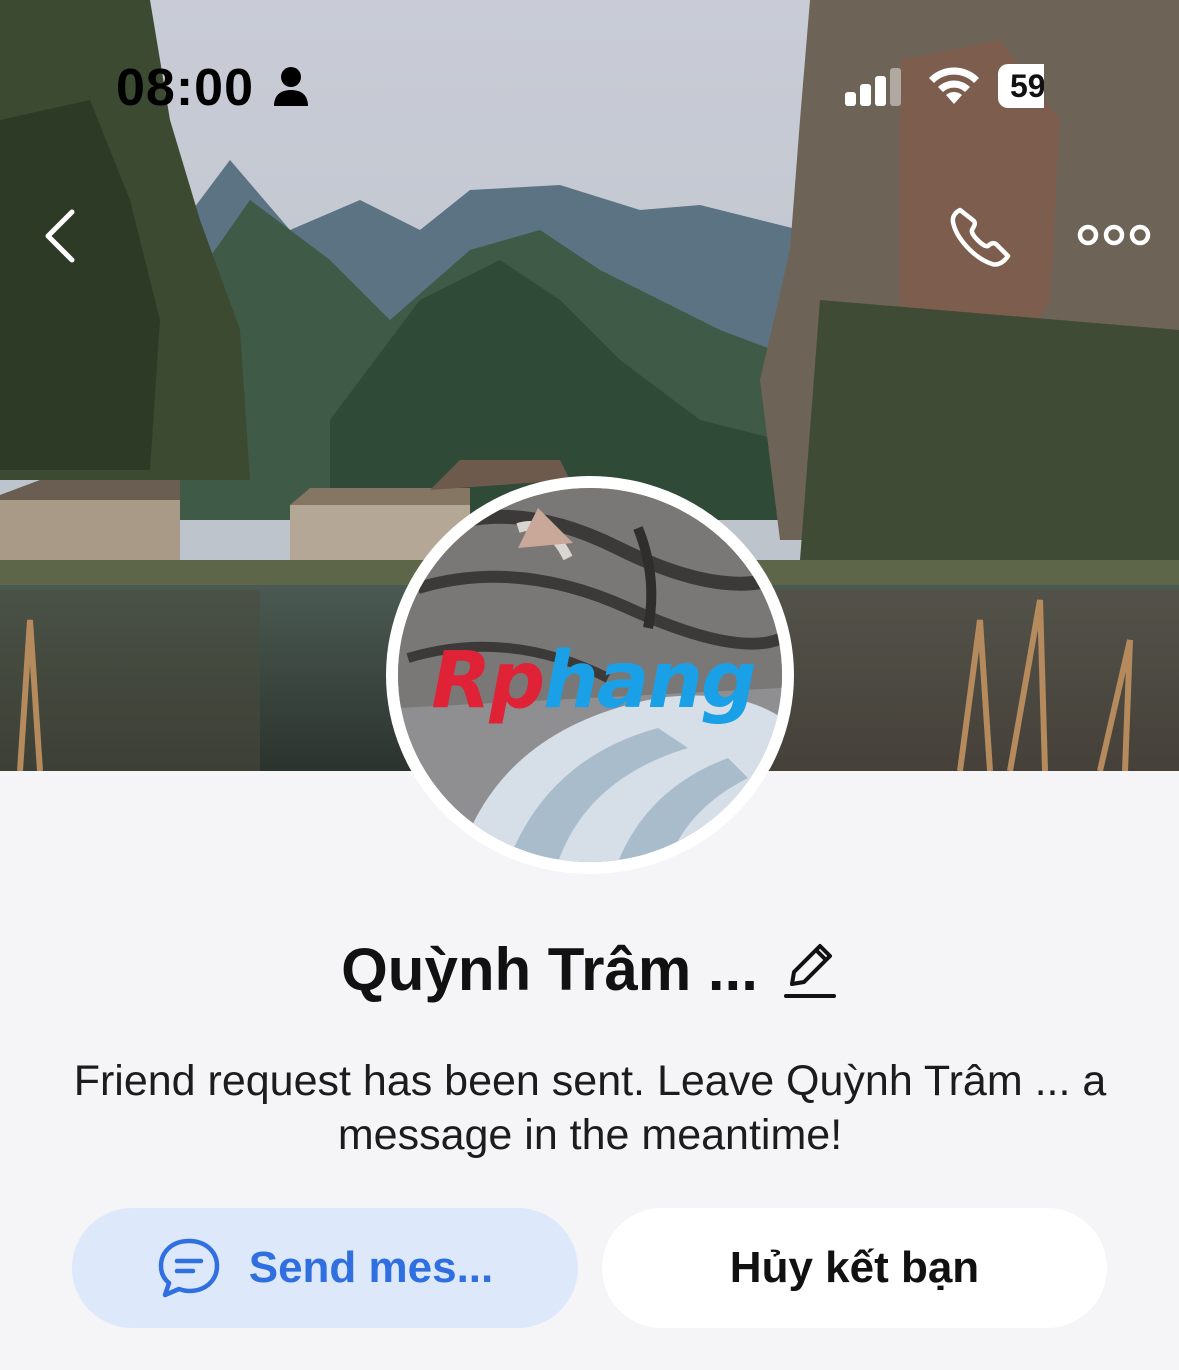  What do you see at coordinates (1021, 86) in the screenshot?
I see `battery-indicator: 59` at bounding box center [1021, 86].